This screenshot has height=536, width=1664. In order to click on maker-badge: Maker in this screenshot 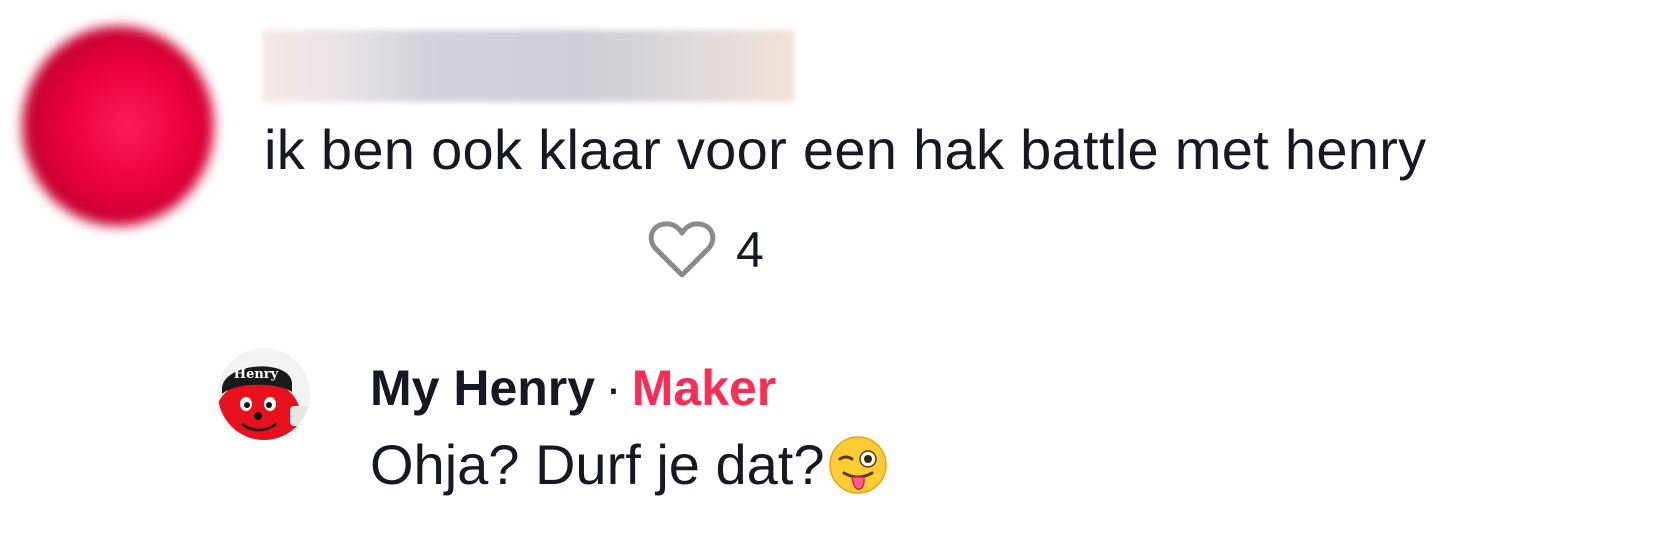, I will do `click(704, 388)`.